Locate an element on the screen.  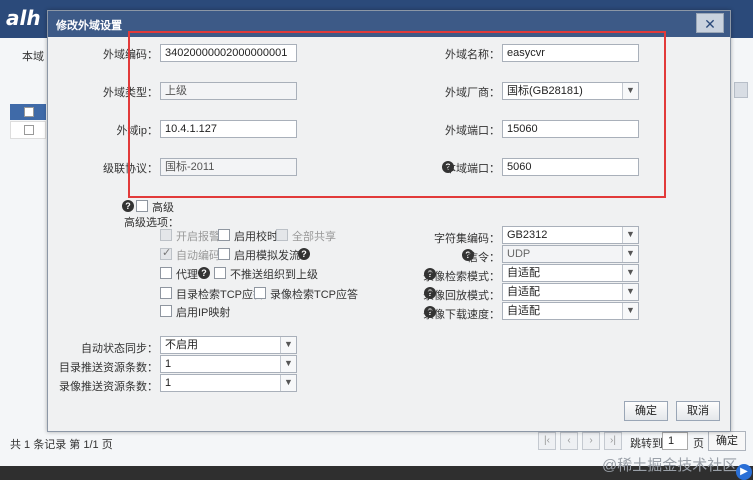
ip-map-label: 启用IP映射 is located at coordinates (203, 313).